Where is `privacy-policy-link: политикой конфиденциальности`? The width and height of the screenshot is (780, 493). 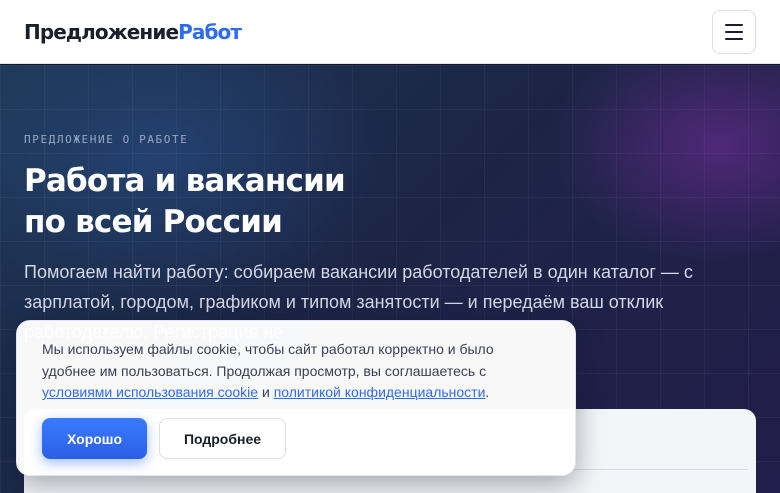 privacy-policy-link: политикой конфиденциальности is located at coordinates (380, 392).